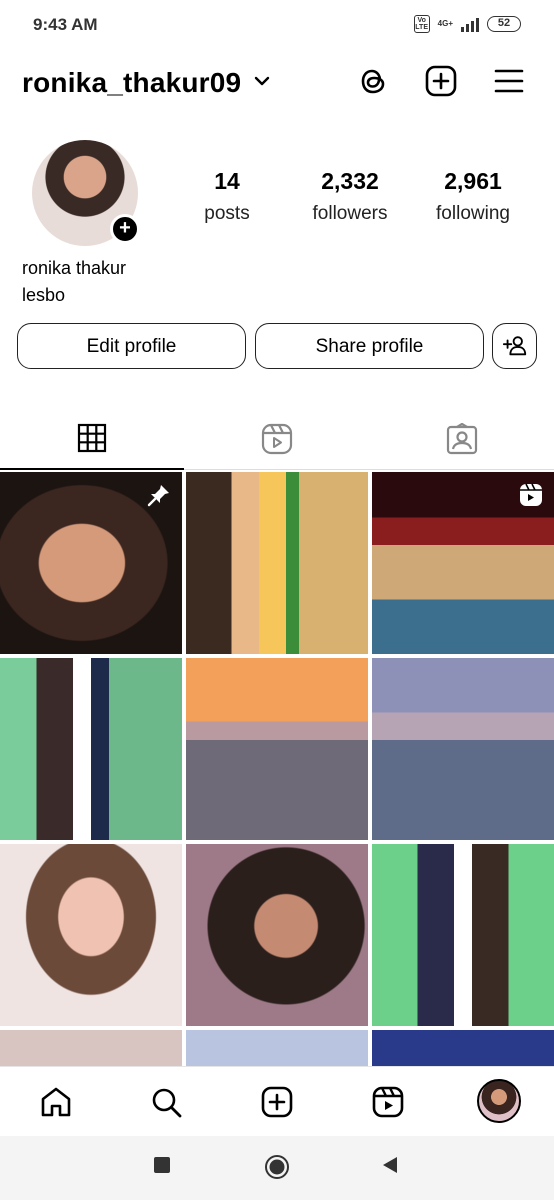 Image resolution: width=554 pixels, height=1200 pixels. I want to click on home-button, so click(277, 1169).